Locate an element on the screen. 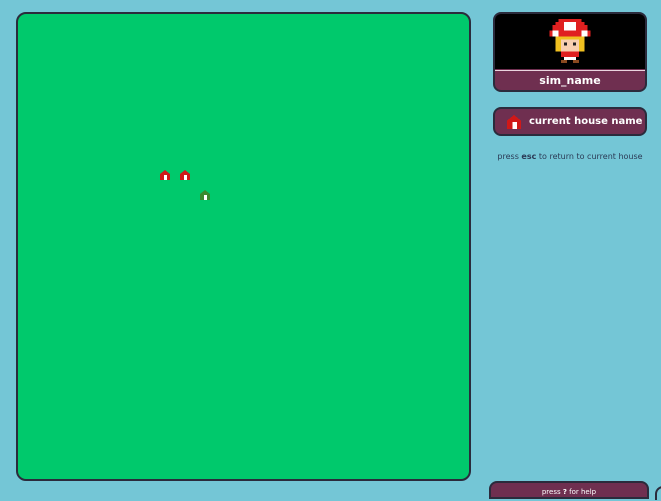  sim-name-label: sim_name is located at coordinates (570, 80).